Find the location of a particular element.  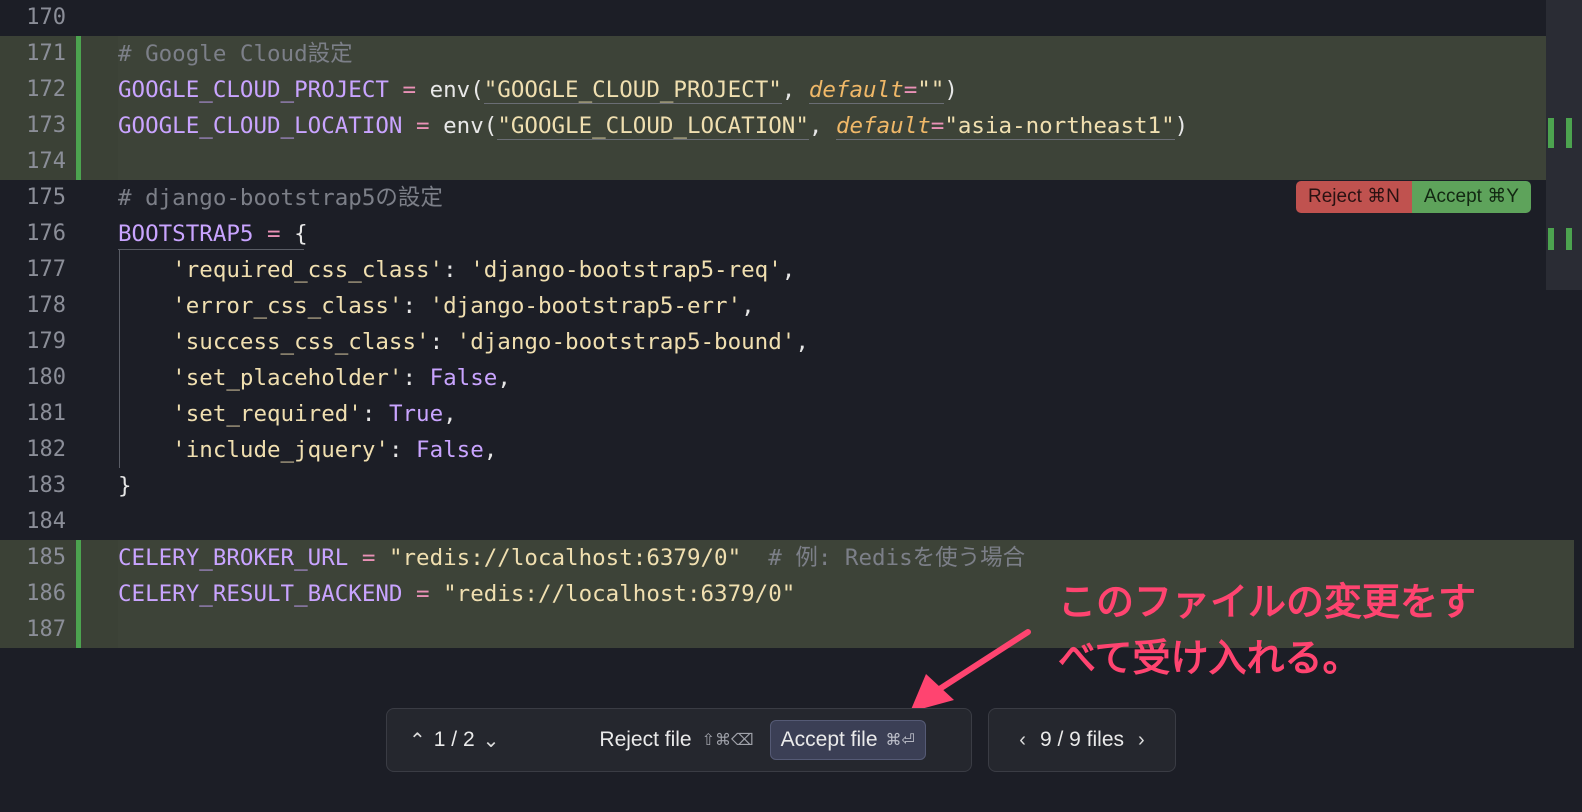

reject-file-button: Reject file ⇧⌘⌫ is located at coordinates (676, 740).